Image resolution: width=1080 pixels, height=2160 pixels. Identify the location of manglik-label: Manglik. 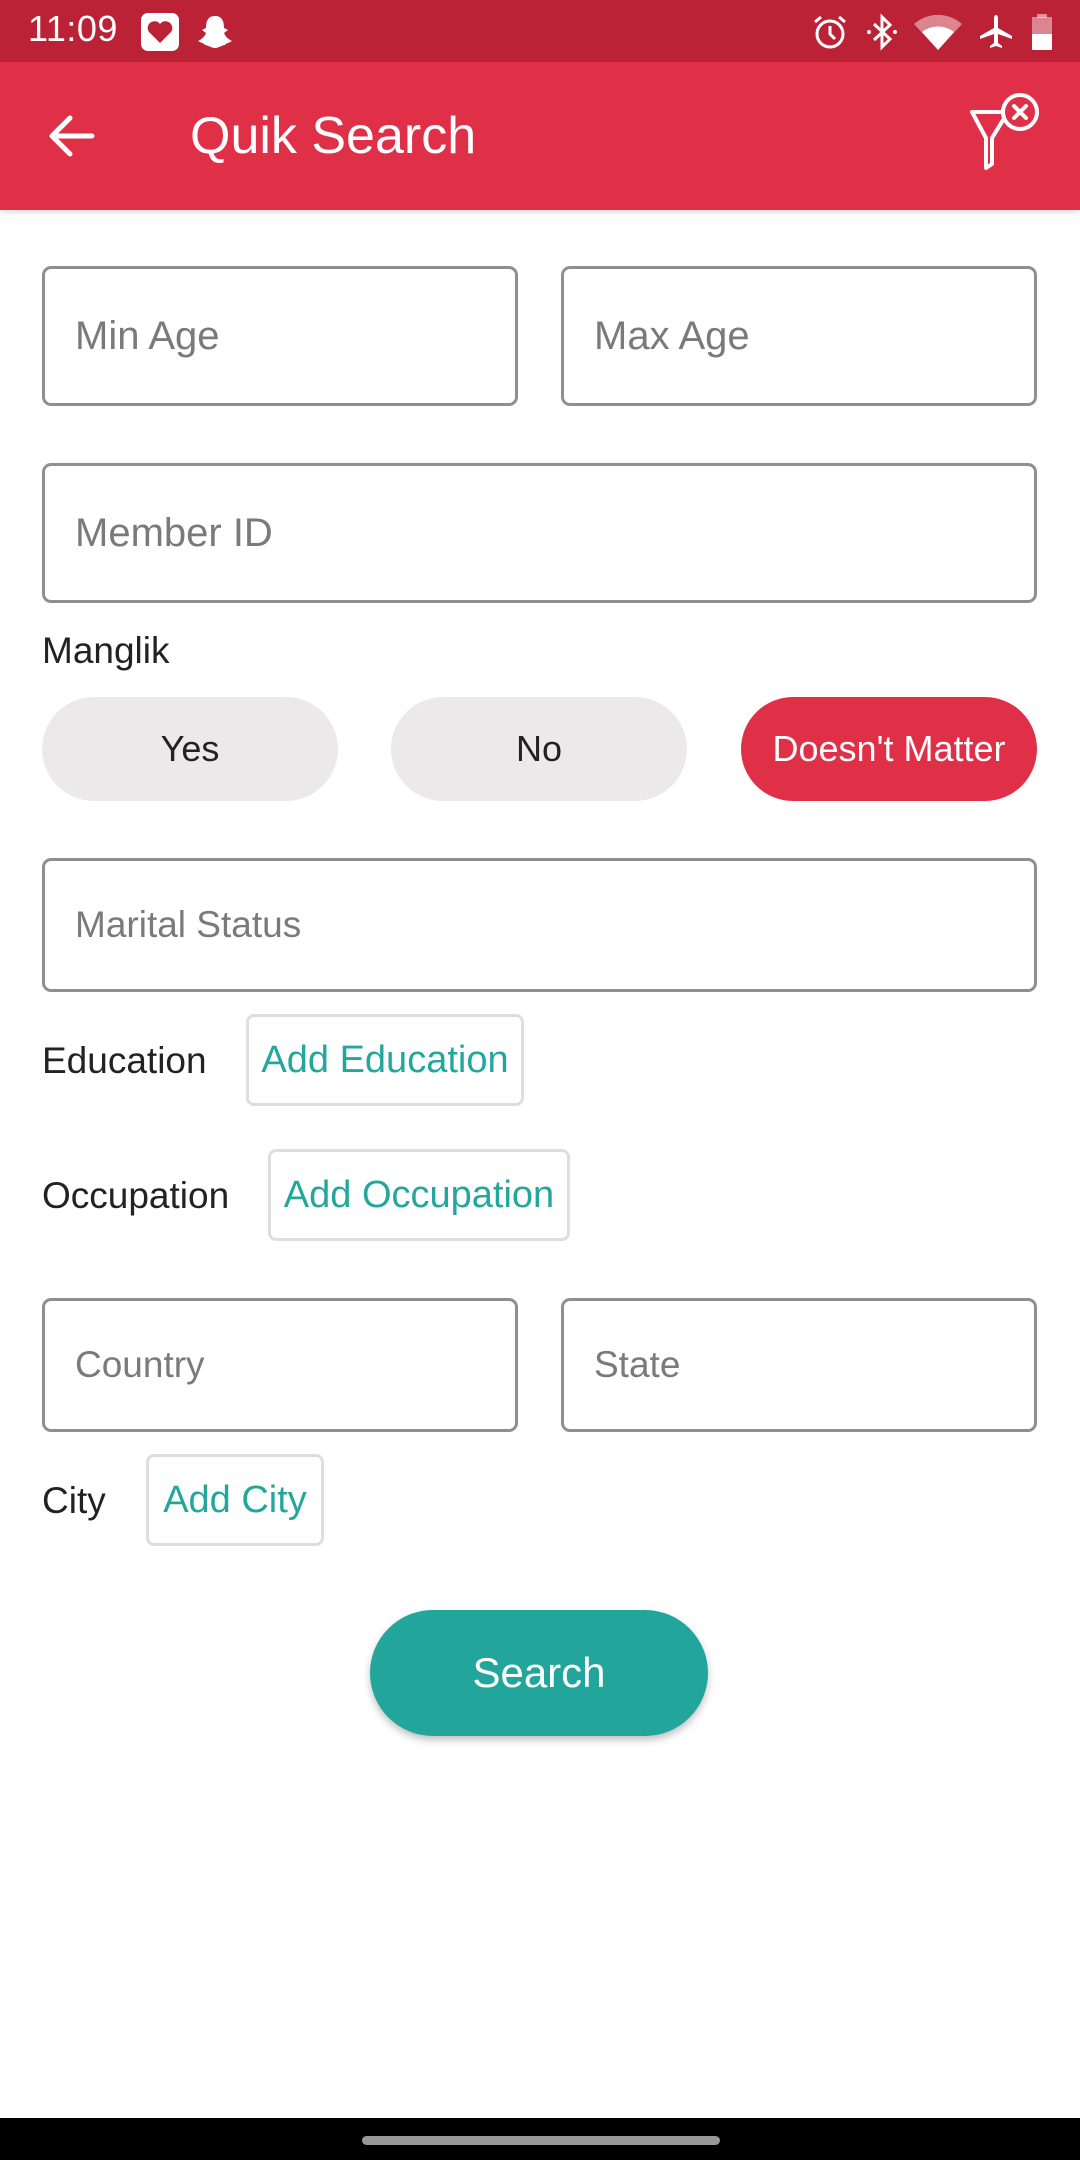
(106, 650).